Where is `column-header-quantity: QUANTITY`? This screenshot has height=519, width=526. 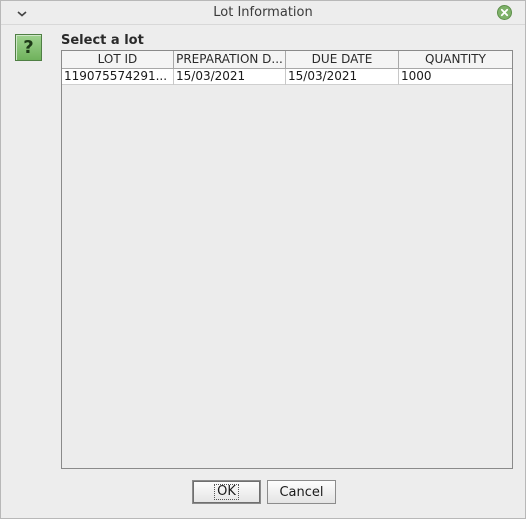
column-header-quantity: QUANTITY is located at coordinates (455, 60).